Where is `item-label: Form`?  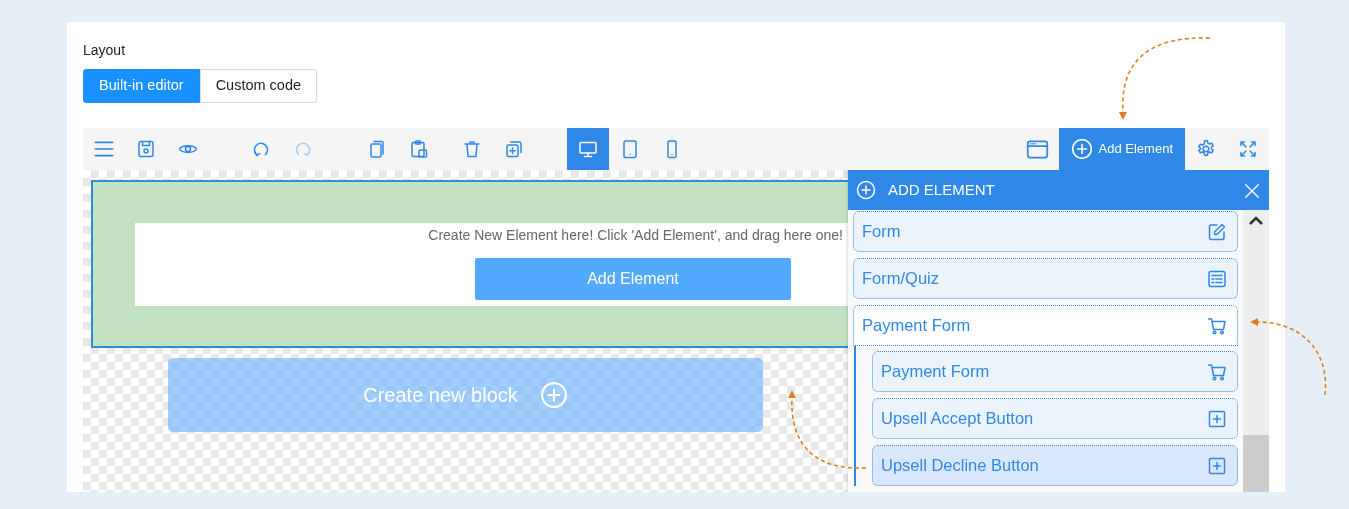 item-label: Form is located at coordinates (881, 232).